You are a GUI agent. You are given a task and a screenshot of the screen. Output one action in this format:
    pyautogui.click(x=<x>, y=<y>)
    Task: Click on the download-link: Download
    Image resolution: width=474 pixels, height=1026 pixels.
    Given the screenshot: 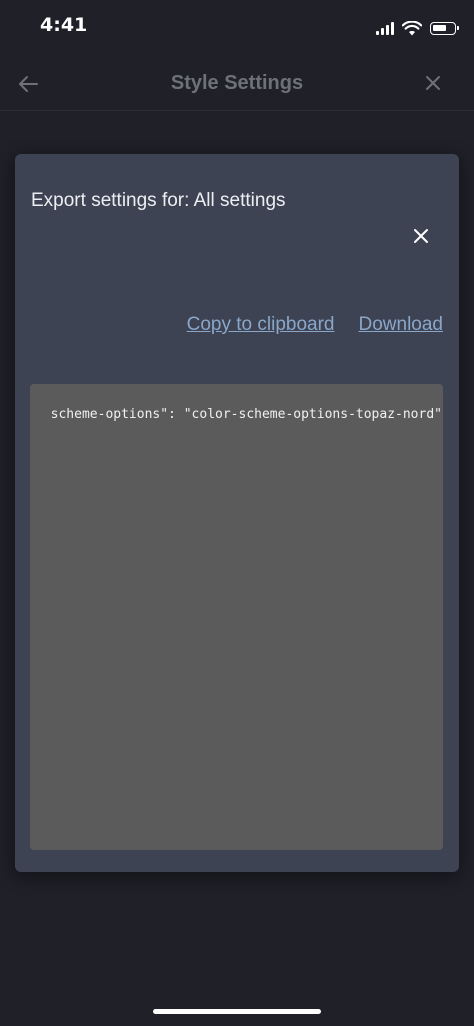 What is the action you would take?
    pyautogui.click(x=401, y=325)
    